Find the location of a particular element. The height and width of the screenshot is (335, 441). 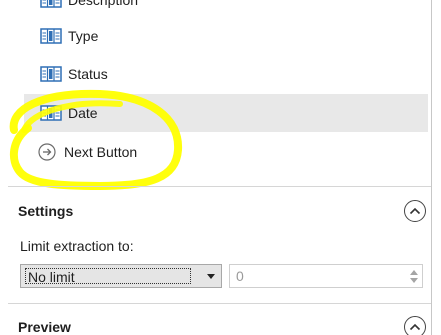

spin-up-icon is located at coordinates (414, 272).